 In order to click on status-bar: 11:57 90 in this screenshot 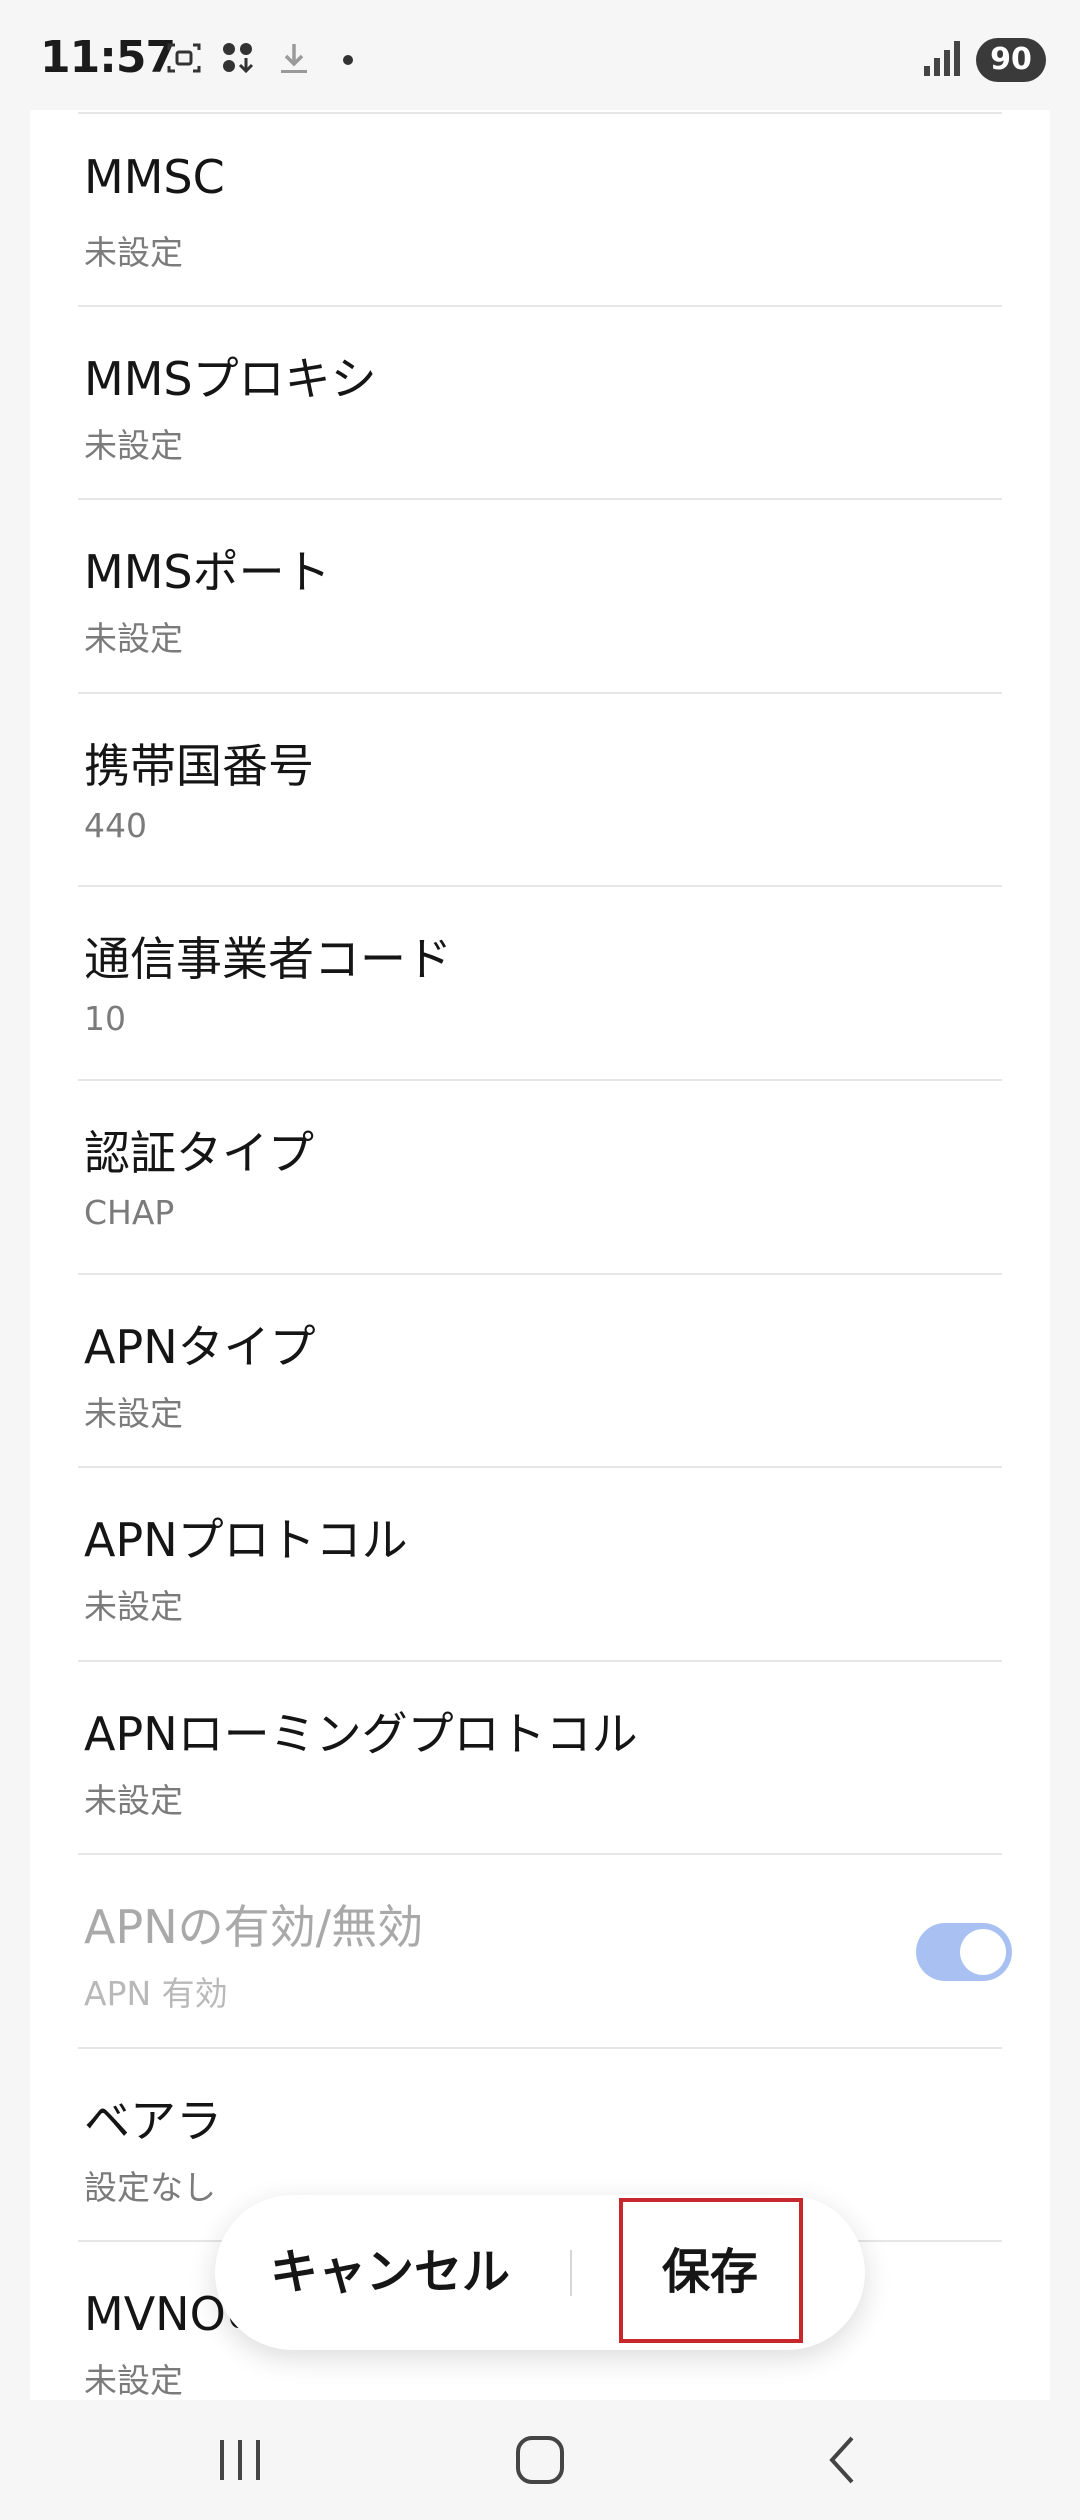, I will do `click(540, 55)`.